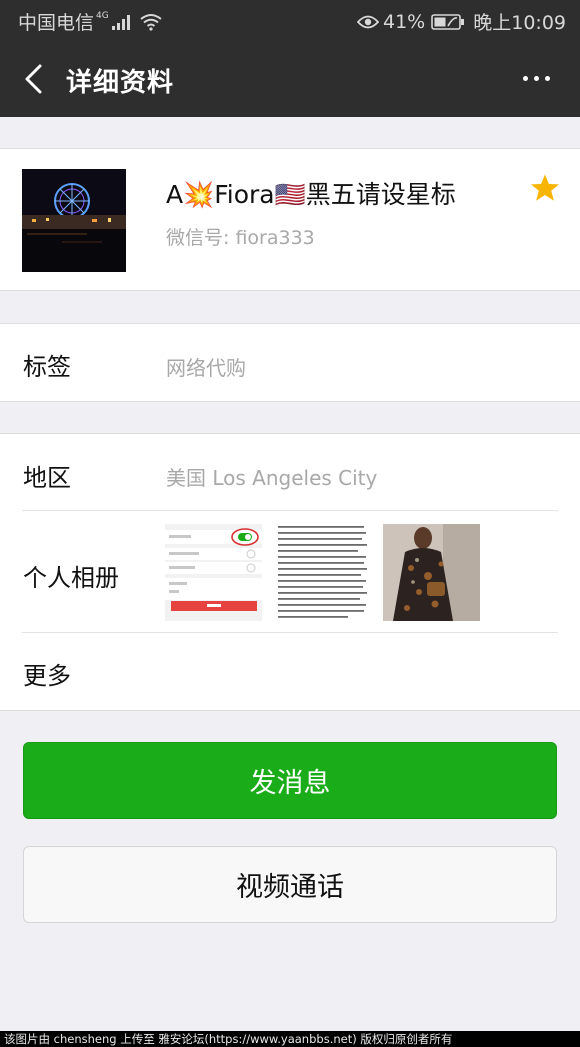 The width and height of the screenshot is (580, 1047). Describe the element at coordinates (47, 676) in the screenshot. I see `more-label: 更多` at that location.